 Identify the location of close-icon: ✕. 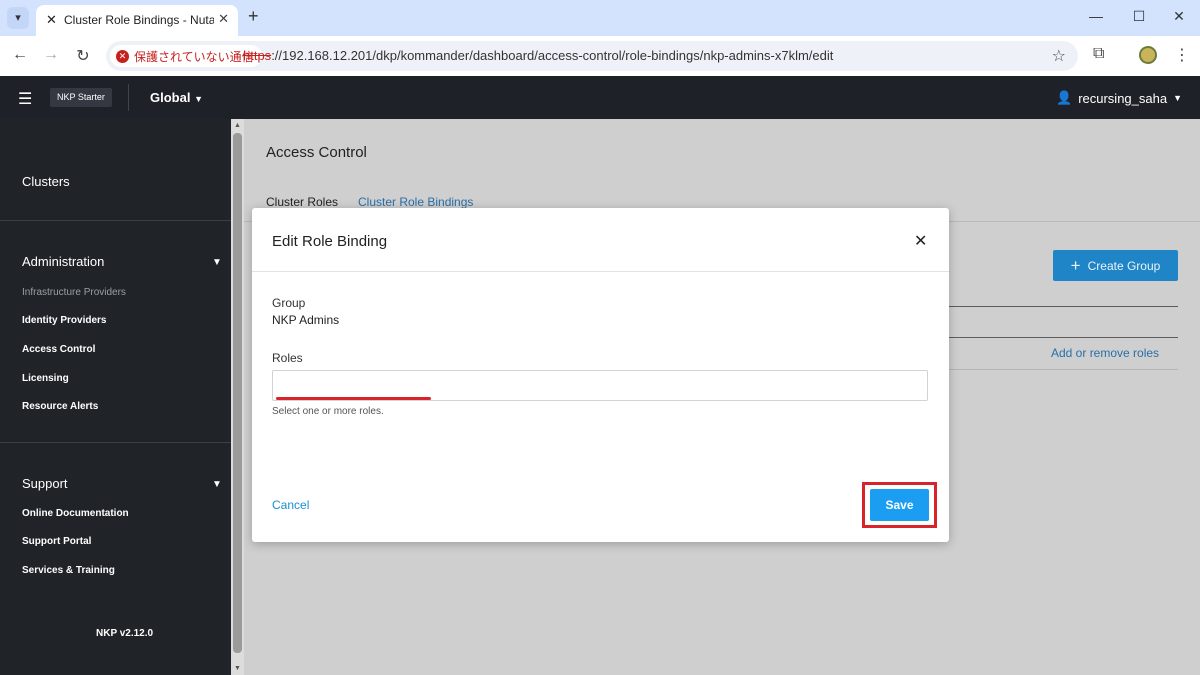
(920, 241).